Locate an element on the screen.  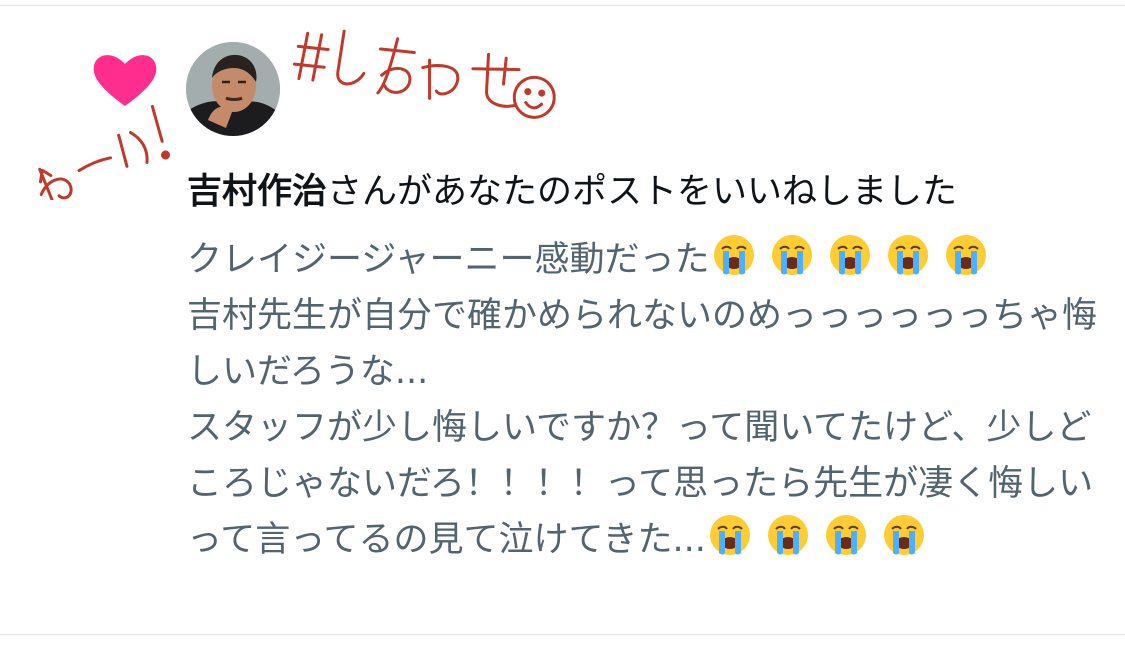
avatar is located at coordinates (233, 89).